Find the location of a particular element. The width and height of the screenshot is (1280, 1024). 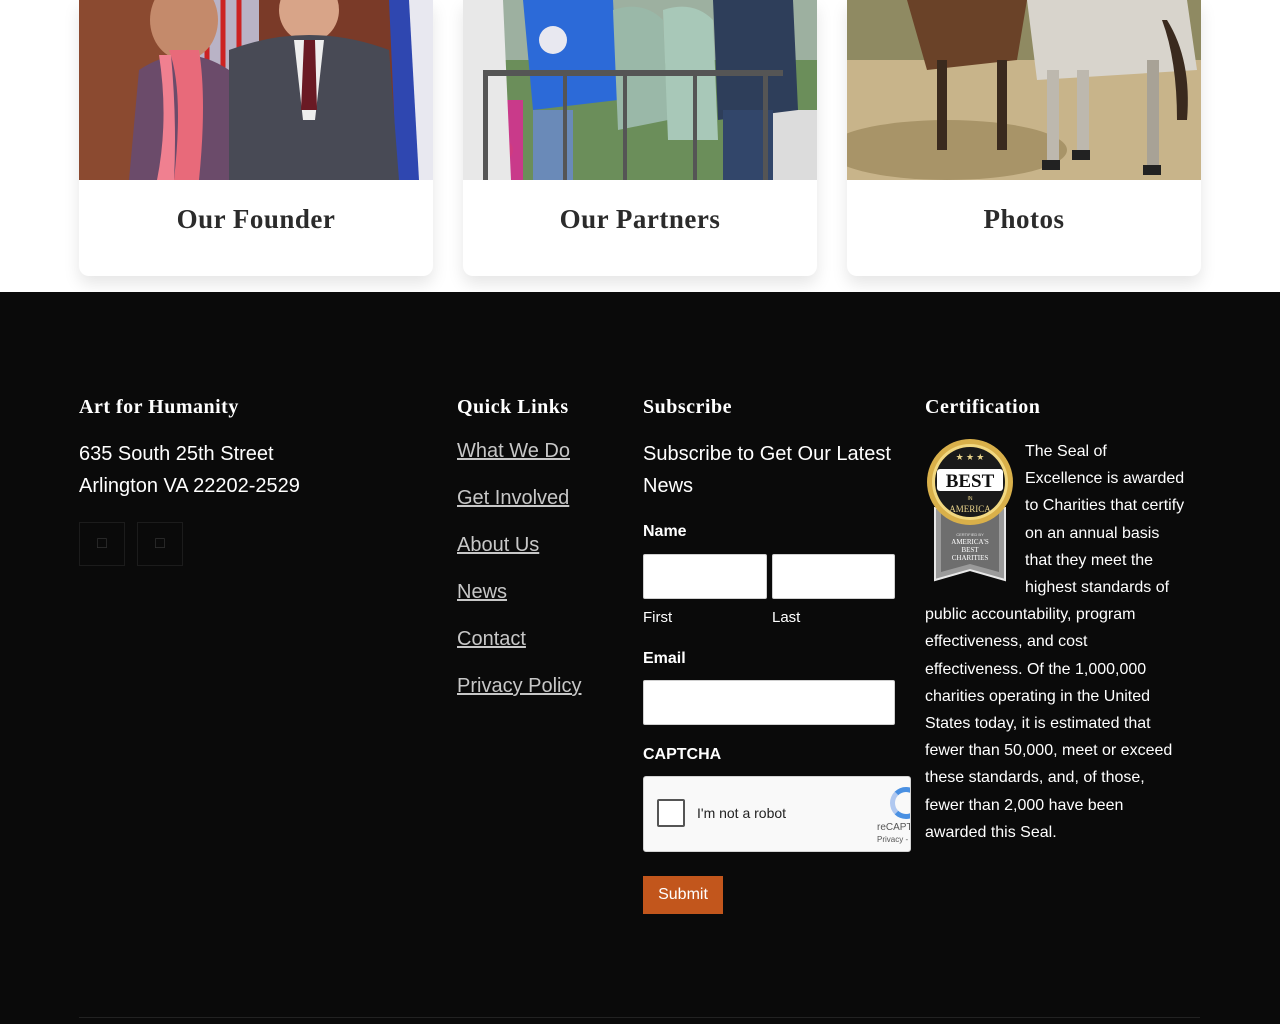

seal-org-line-1: AMERICA'S is located at coordinates (970, 542).